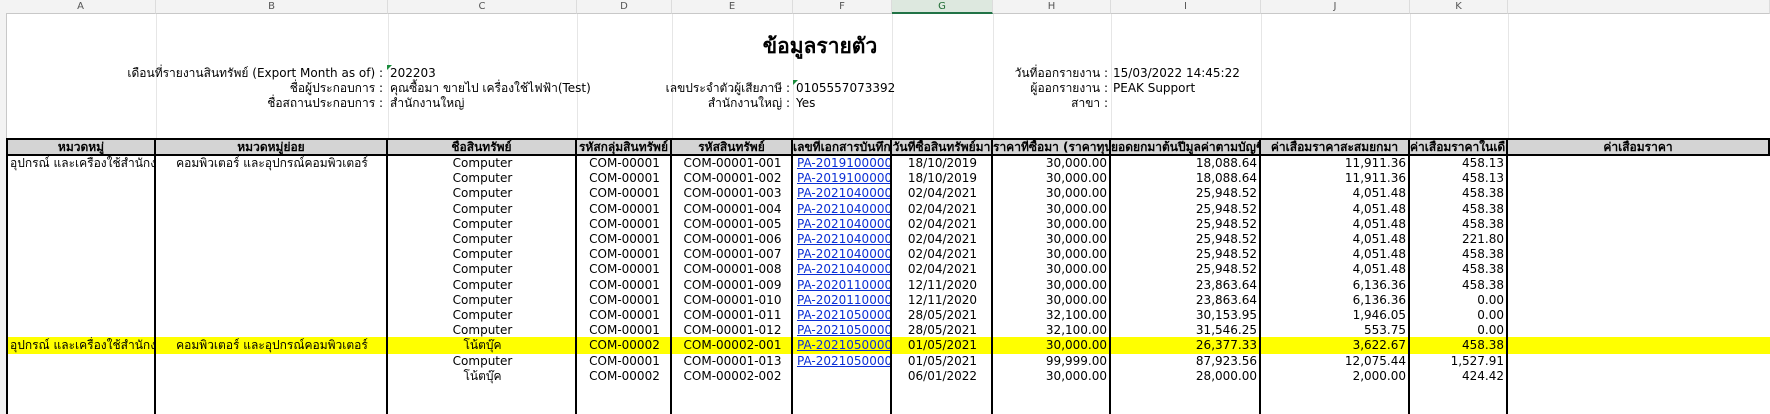 This screenshot has height=414, width=1770. I want to click on table-header-10: ค่าเสื่อมราคาสะสมยกมา, so click(1335, 147).